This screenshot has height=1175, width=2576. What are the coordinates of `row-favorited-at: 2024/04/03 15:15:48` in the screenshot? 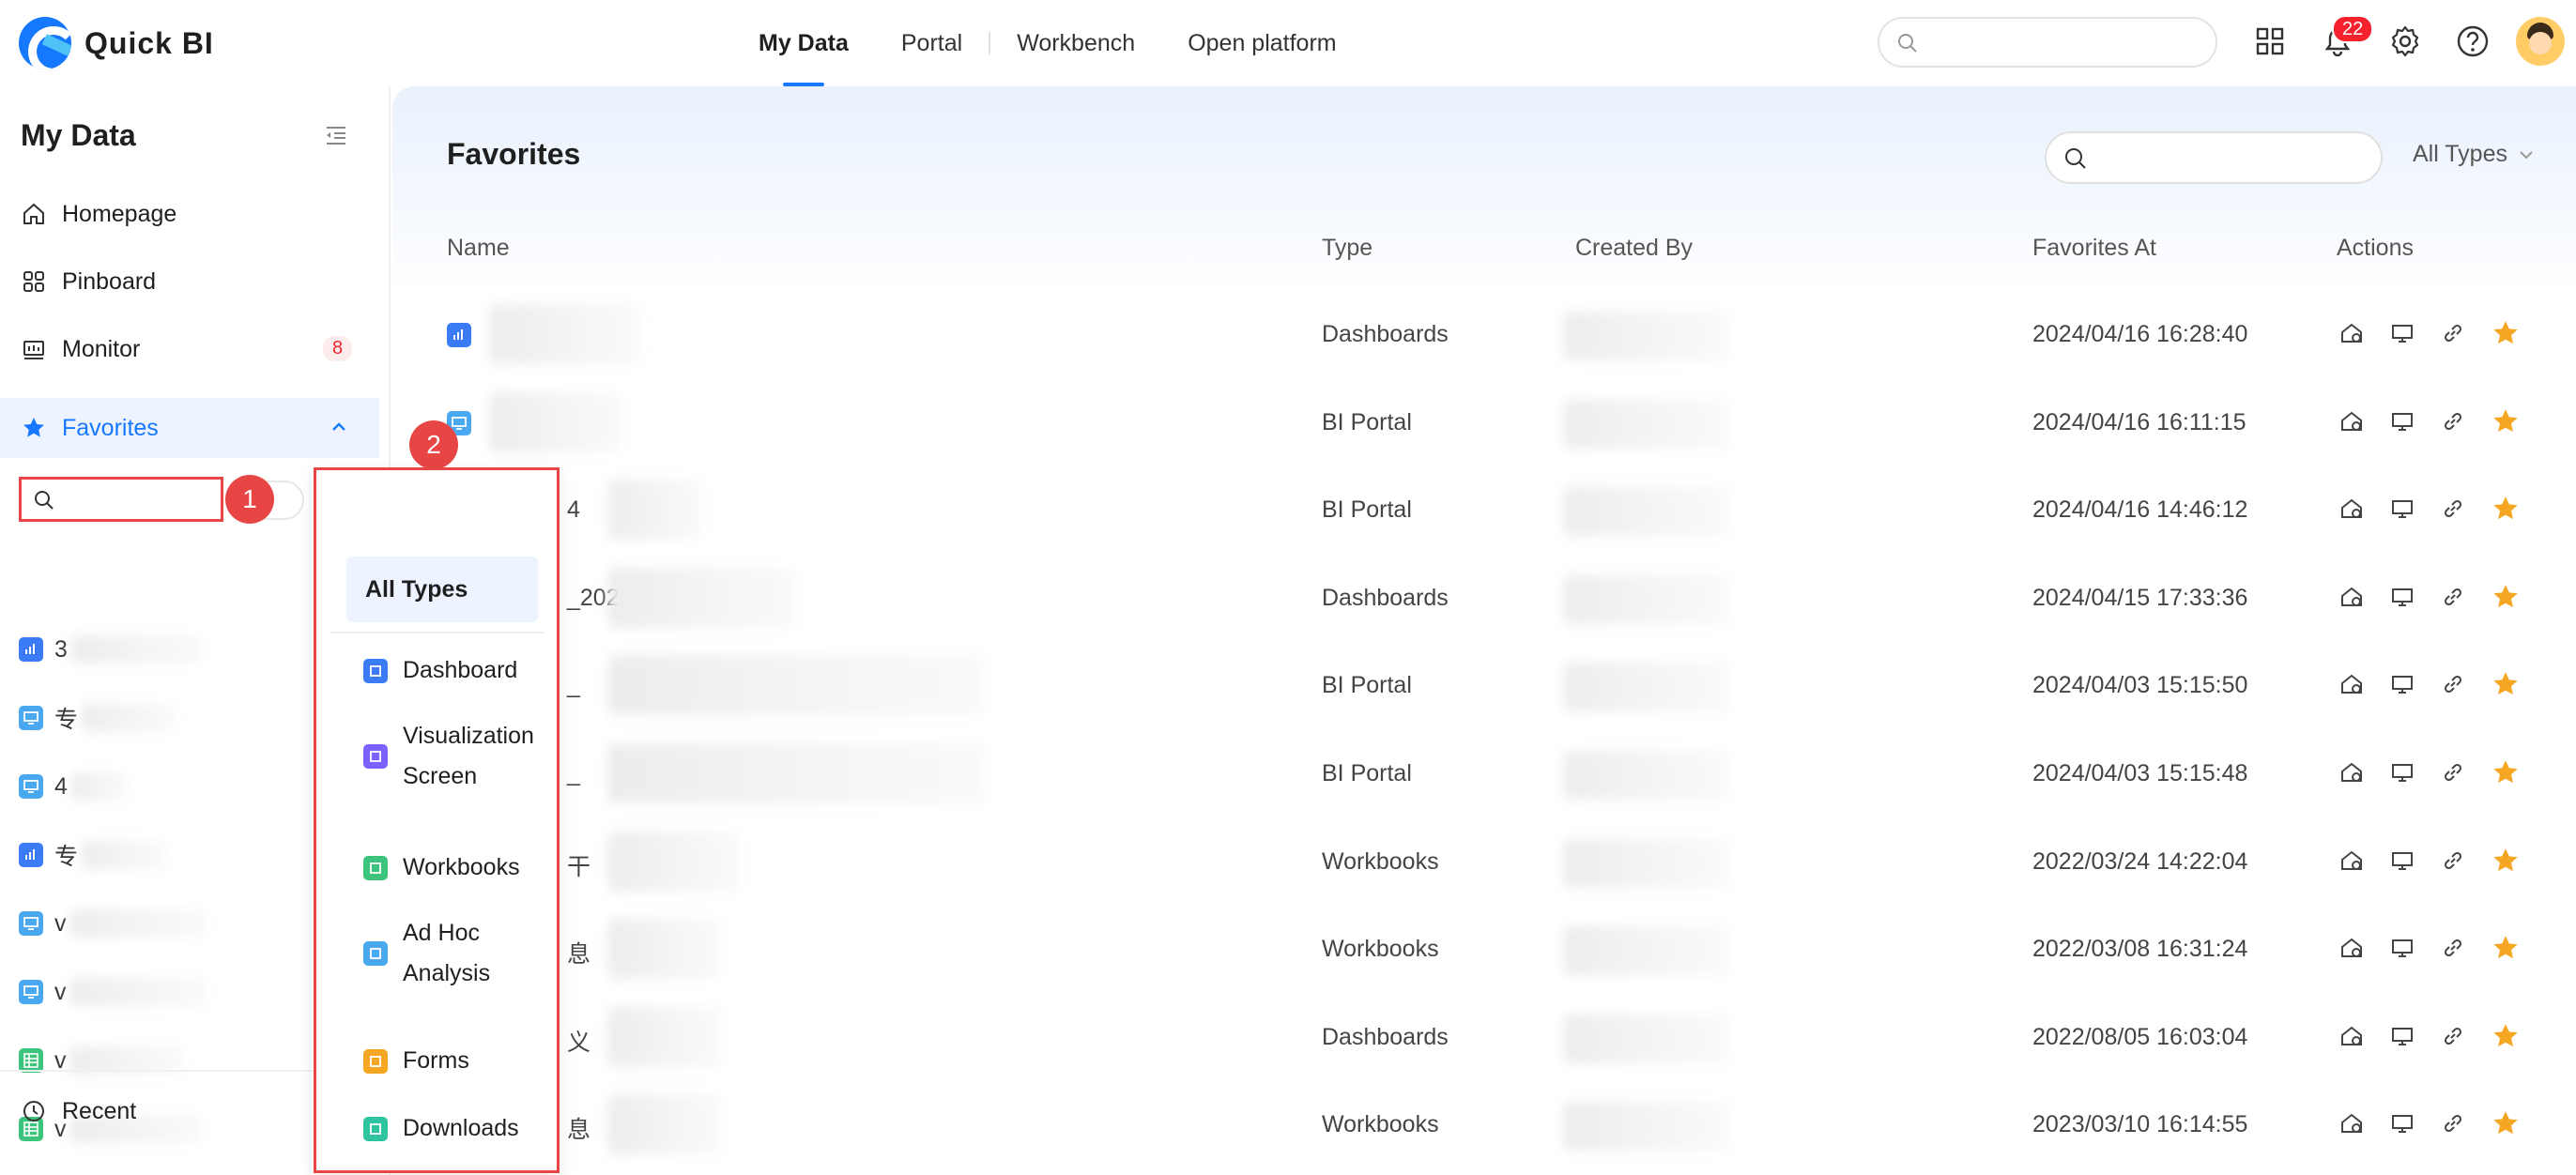 It's located at (2140, 773).